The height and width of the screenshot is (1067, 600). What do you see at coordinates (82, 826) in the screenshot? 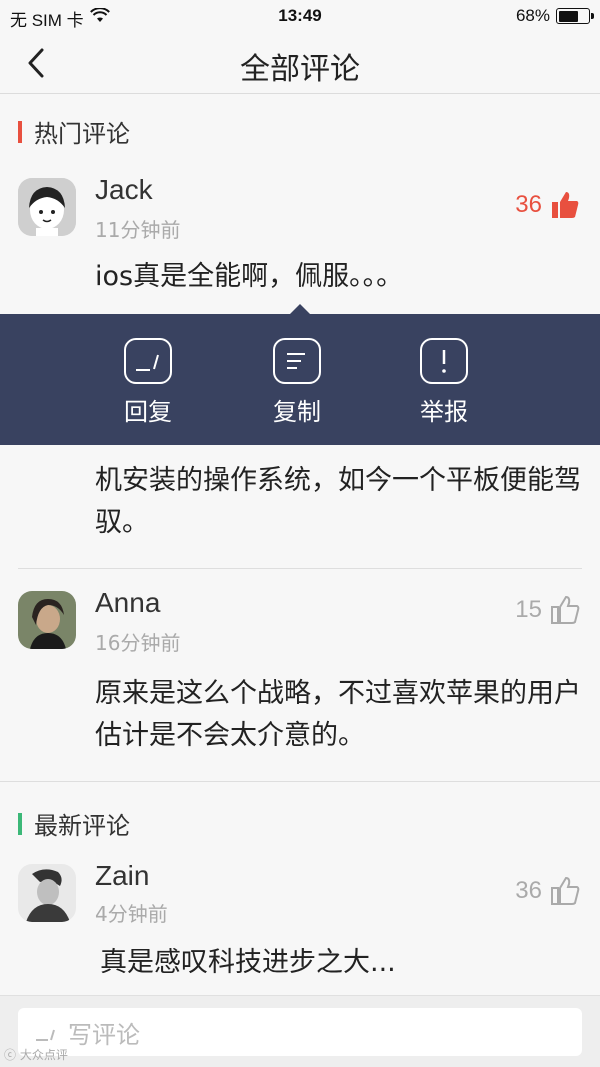
I see `new-section-title: 最新评论` at bounding box center [82, 826].